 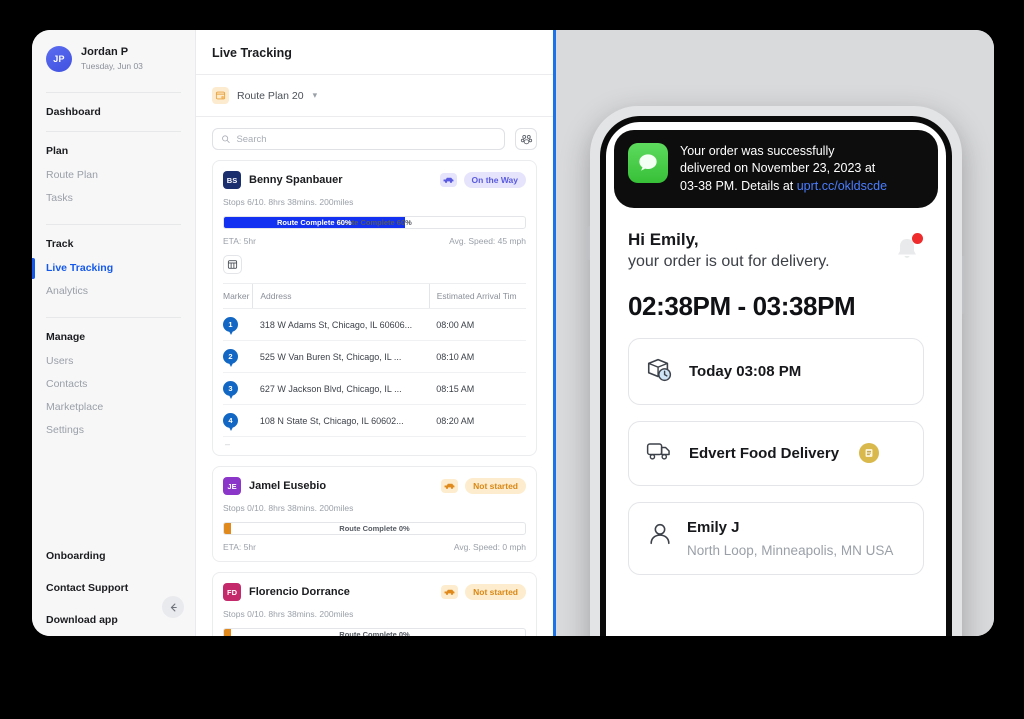 I want to click on table-view-icon, so click(x=232, y=264).